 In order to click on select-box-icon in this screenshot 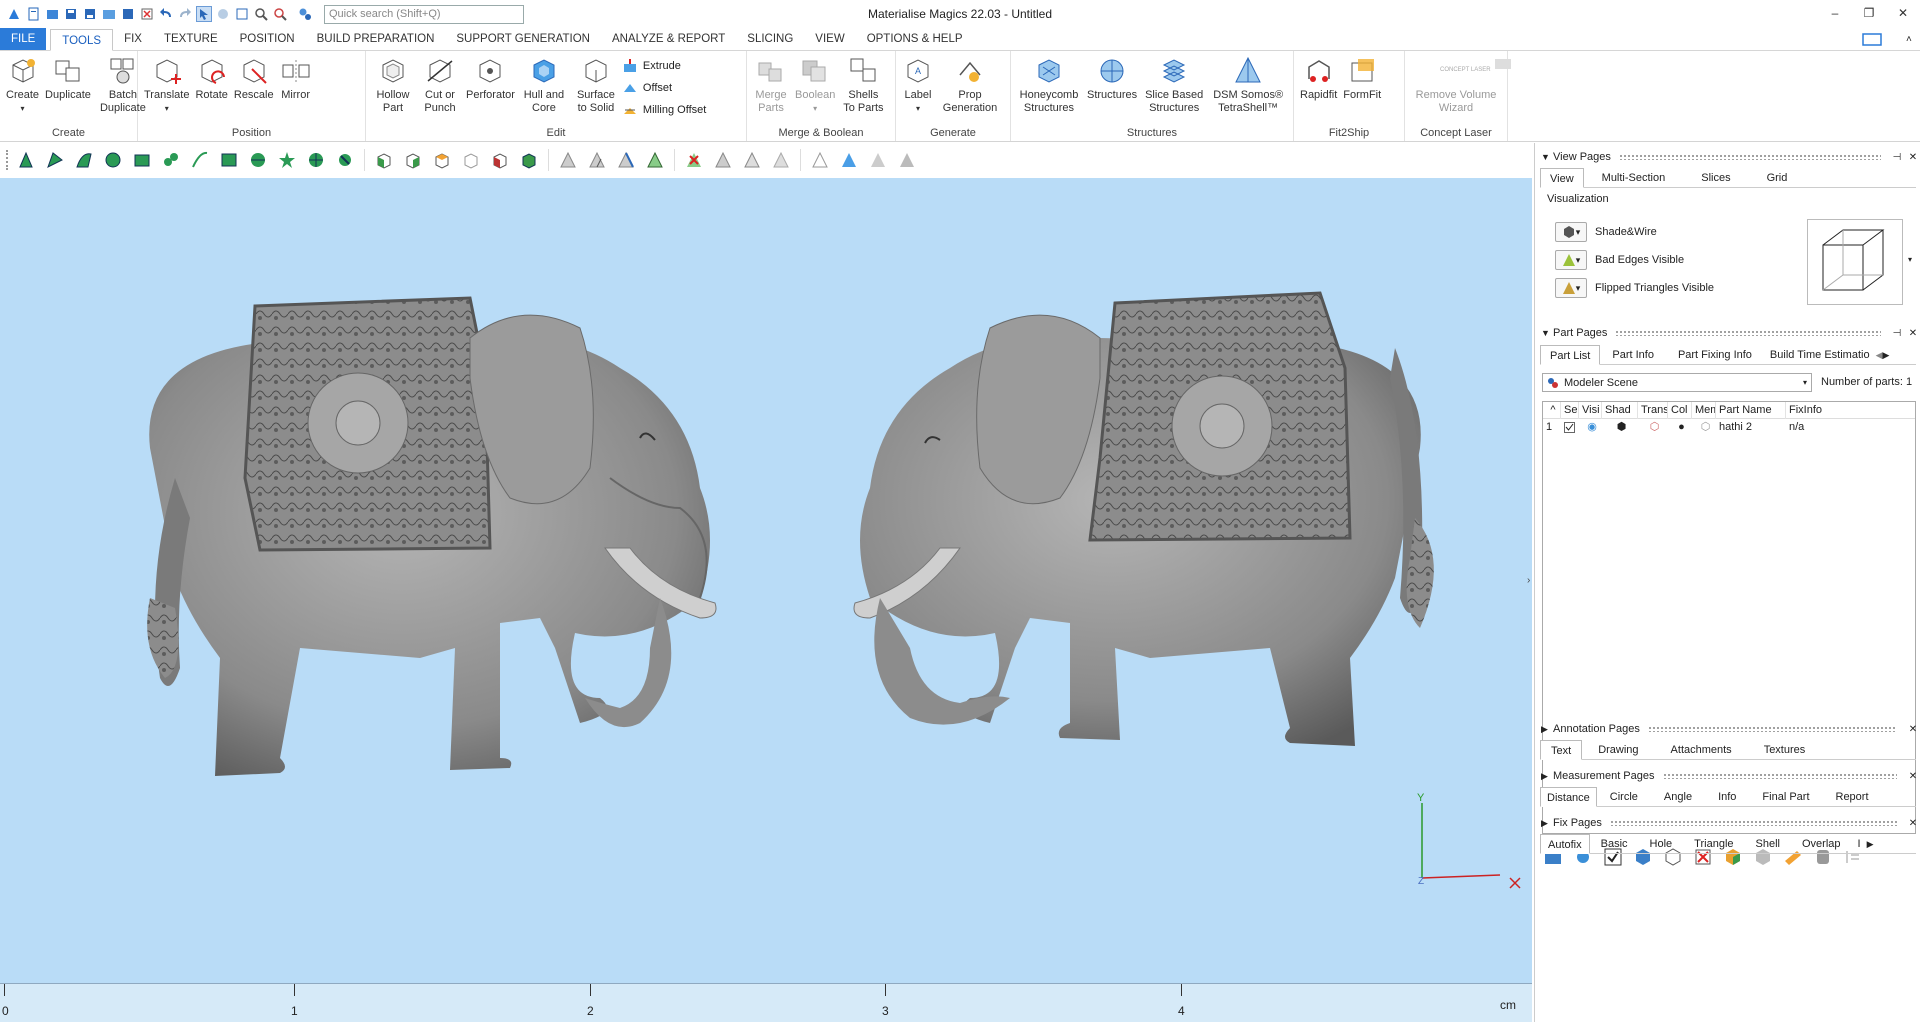, I will do `click(229, 160)`.